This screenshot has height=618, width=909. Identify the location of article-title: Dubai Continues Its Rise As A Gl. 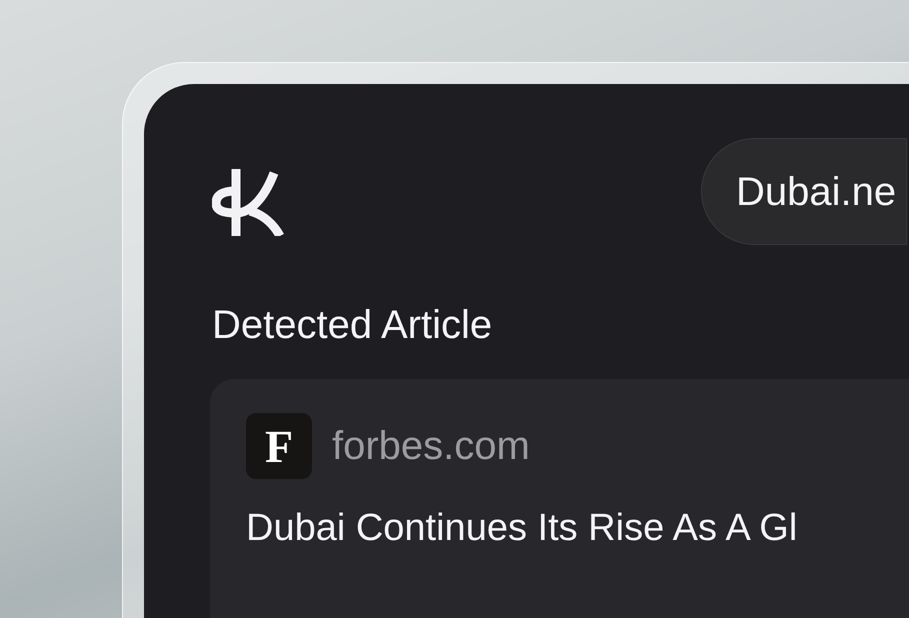
(522, 528).